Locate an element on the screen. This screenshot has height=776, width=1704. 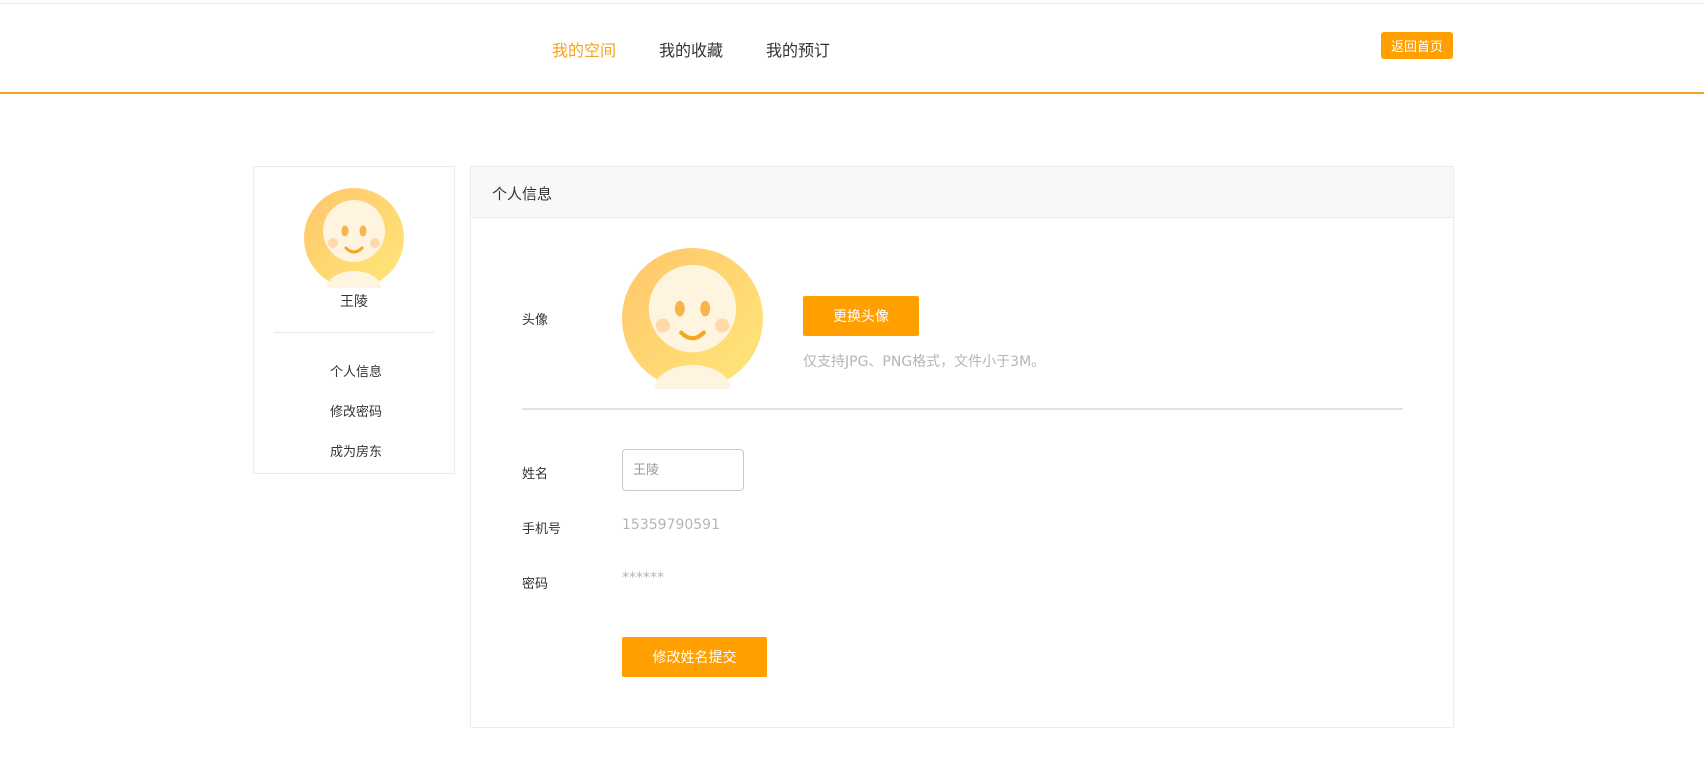
user-sidebar: 王陵 个人信息 修改密码 成为房东 is located at coordinates (354, 320).